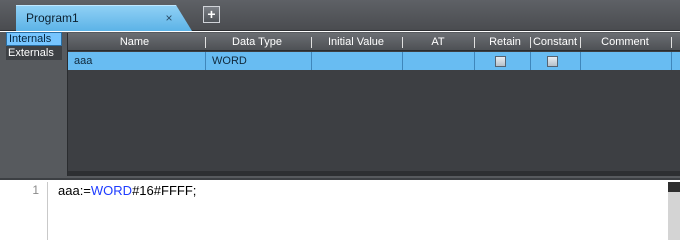 The image size is (680, 240). What do you see at coordinates (169, 18) in the screenshot?
I see `close-icon: ×` at bounding box center [169, 18].